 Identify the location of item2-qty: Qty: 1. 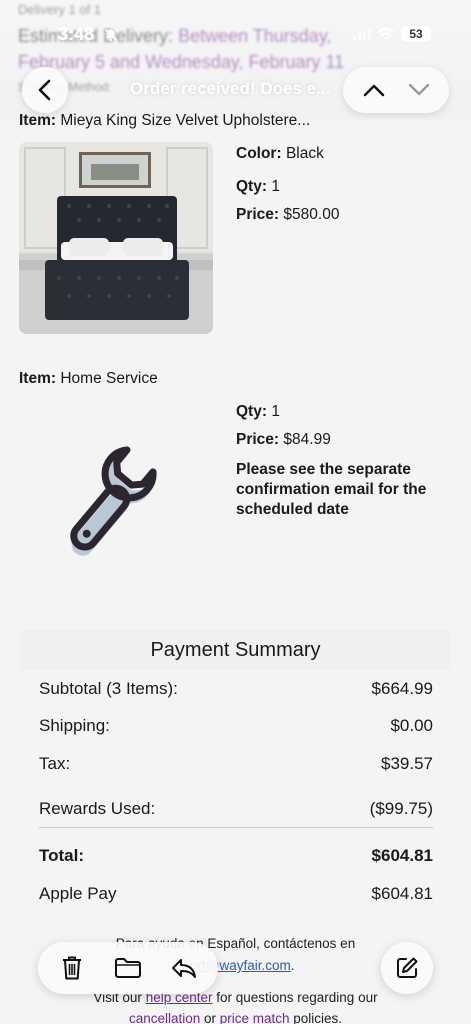
(258, 412).